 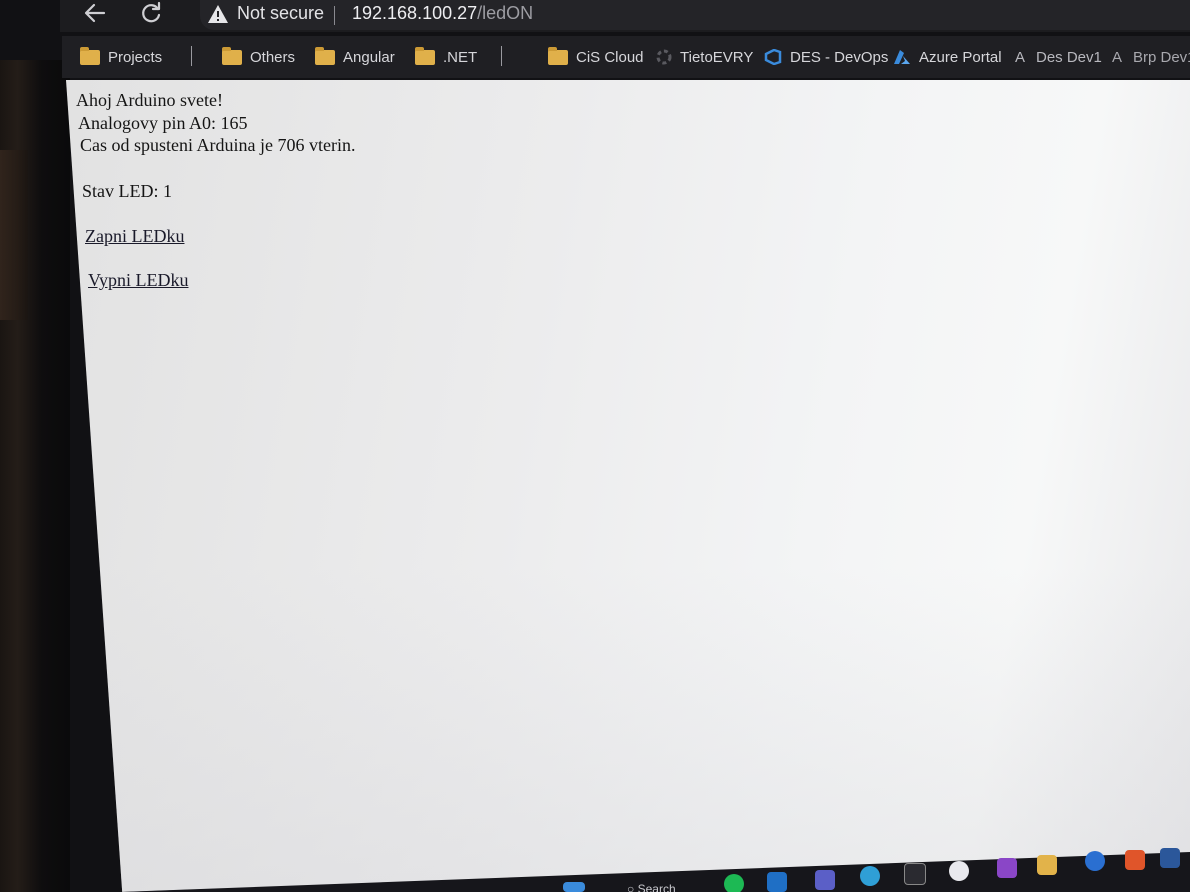 What do you see at coordinates (717, 57) in the screenshot?
I see `bookmark-label: TietoEVRY` at bounding box center [717, 57].